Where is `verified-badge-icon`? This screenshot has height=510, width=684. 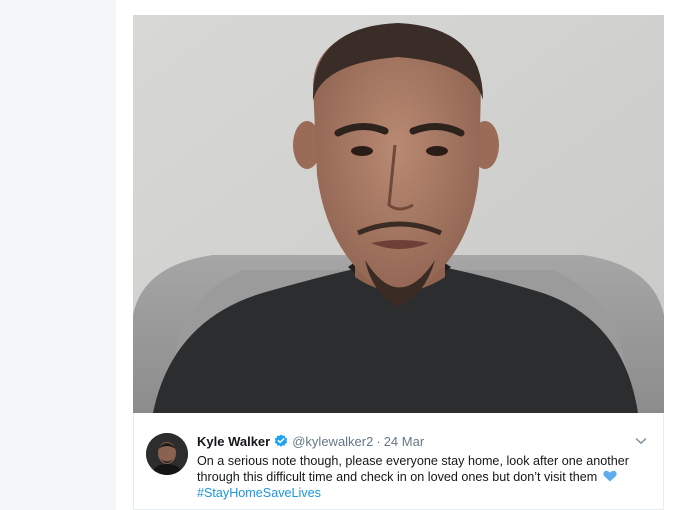
verified-badge-icon is located at coordinates (281, 441).